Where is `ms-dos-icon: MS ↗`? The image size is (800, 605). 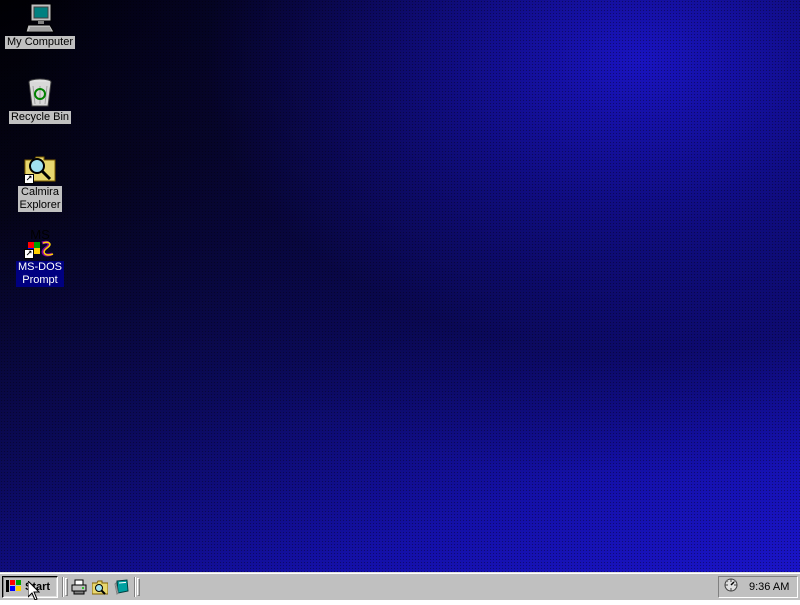 ms-dos-icon: MS ↗ is located at coordinates (40, 243).